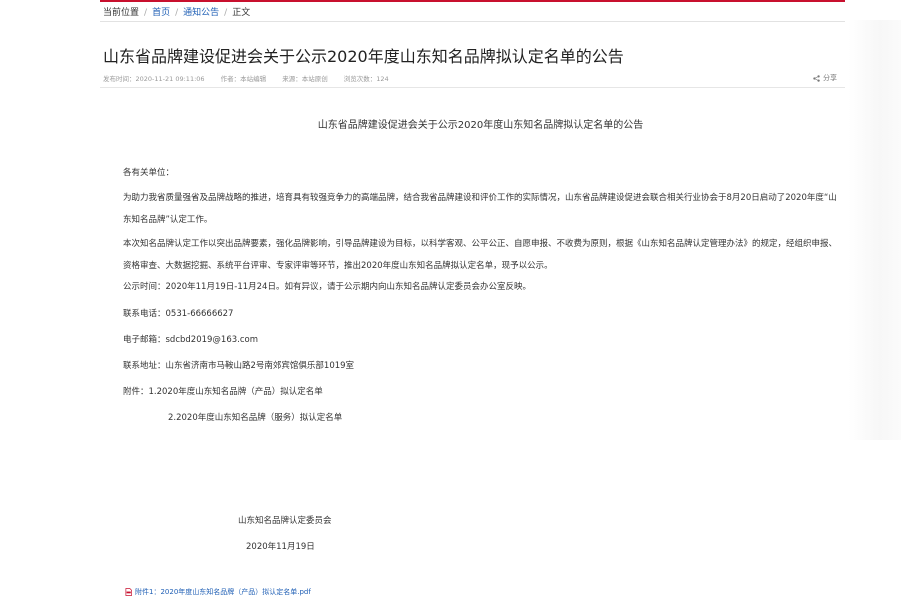  I want to click on breadcrumb-current-label: 当前位置, so click(121, 13).